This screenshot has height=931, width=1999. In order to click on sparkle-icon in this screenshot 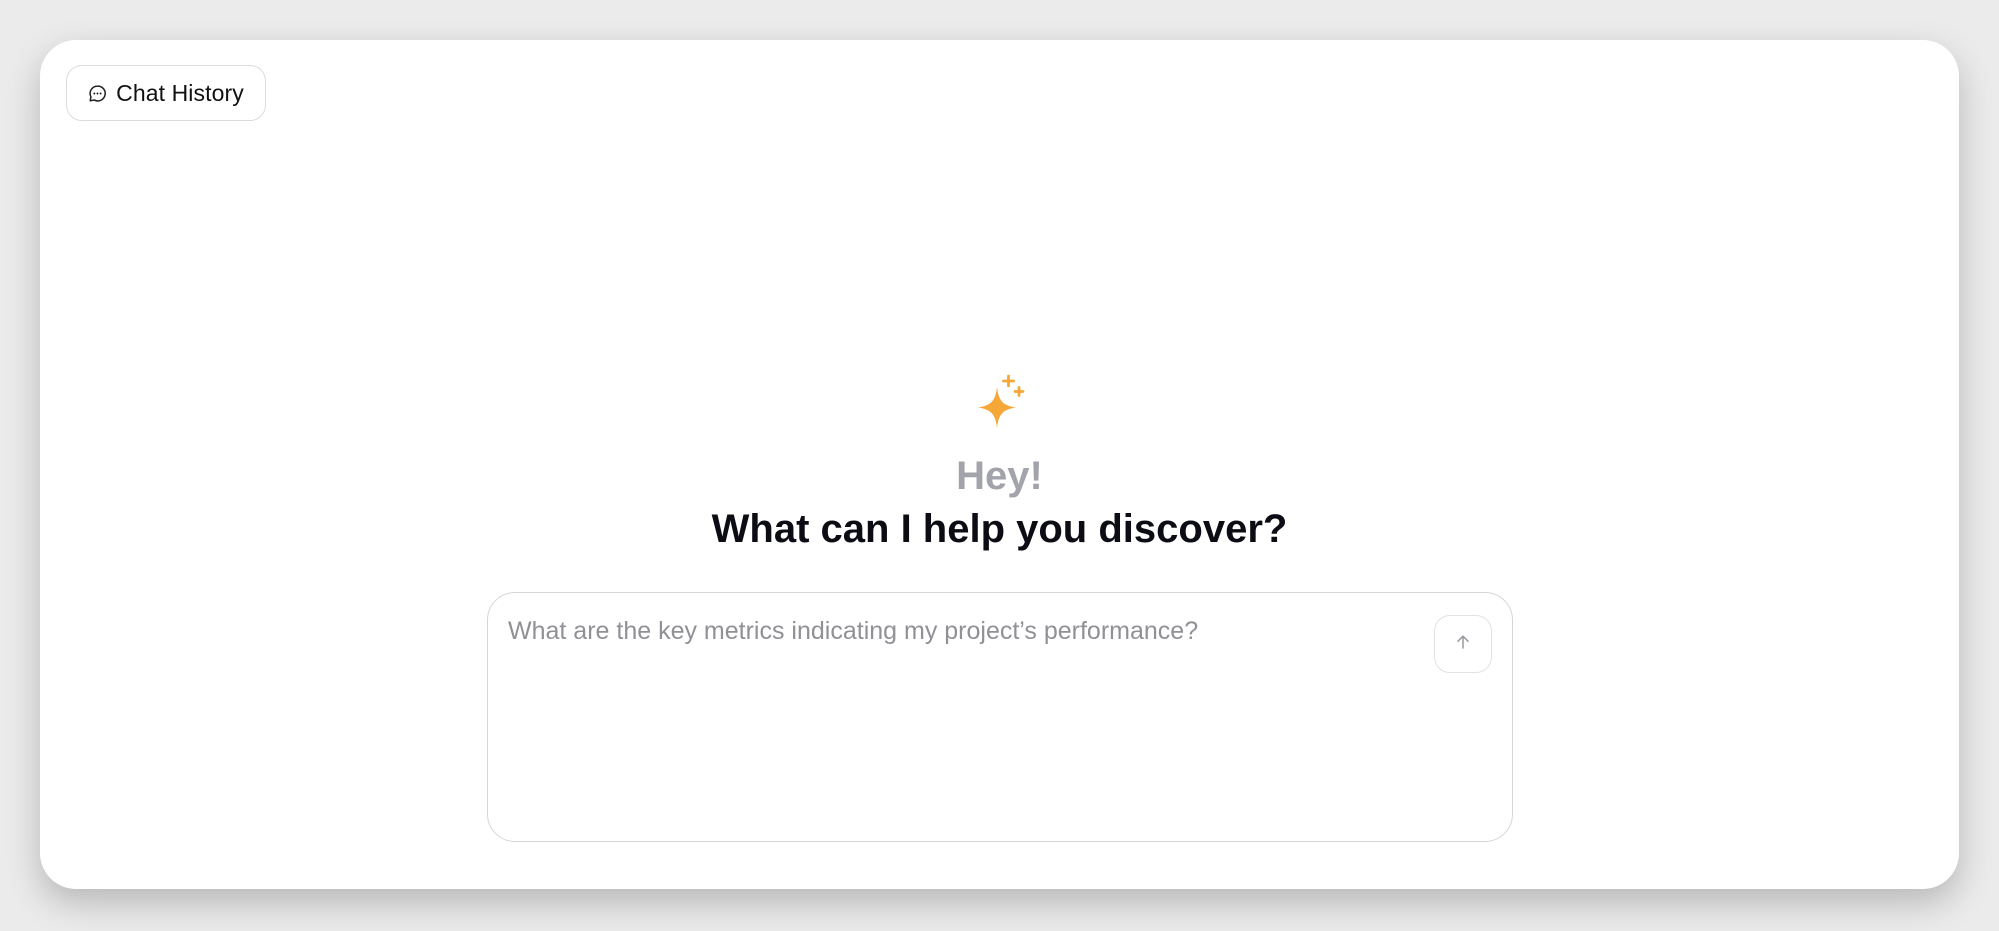, I will do `click(1003, 406)`.